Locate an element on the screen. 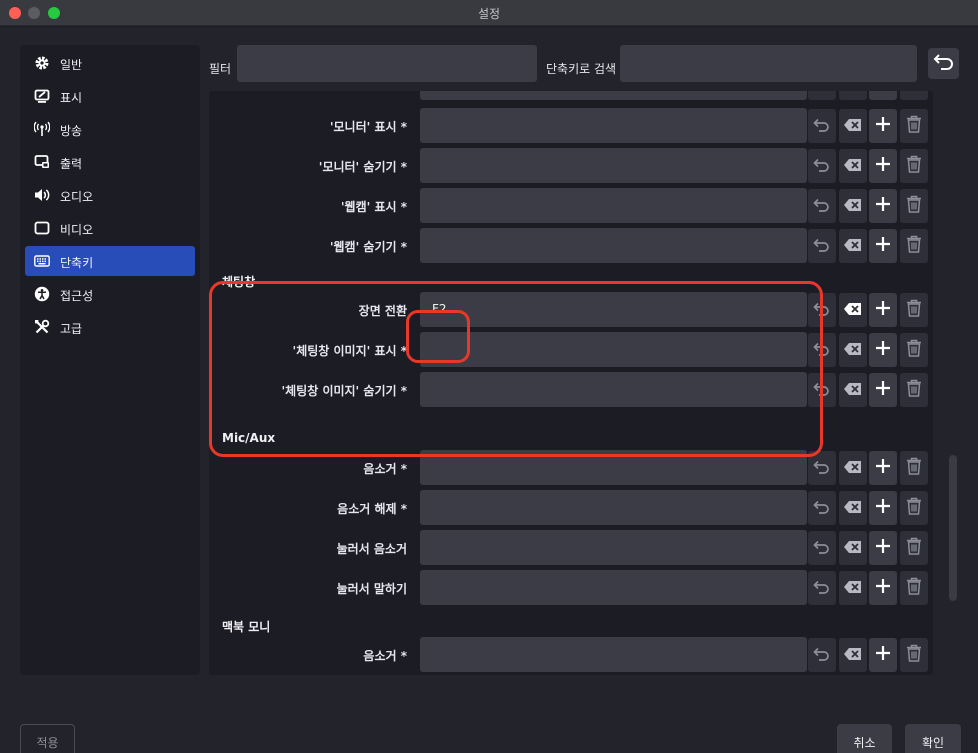 Image resolution: width=978 pixels, height=753 pixels. scrollbar is located at coordinates (953, 383).